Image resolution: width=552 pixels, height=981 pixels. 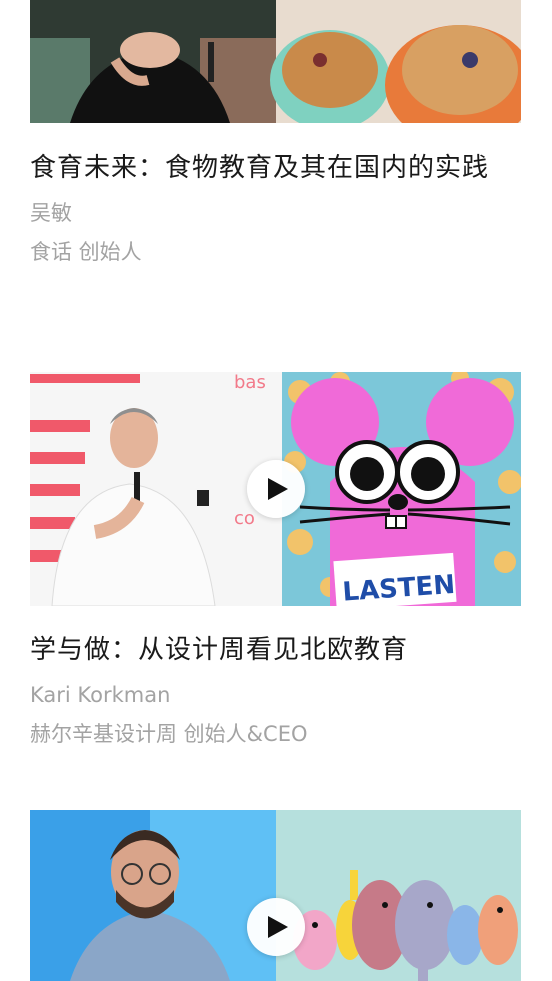 What do you see at coordinates (275, 168) in the screenshot?
I see `article-title: 食育未来：食物教育及其在国内的实践` at bounding box center [275, 168].